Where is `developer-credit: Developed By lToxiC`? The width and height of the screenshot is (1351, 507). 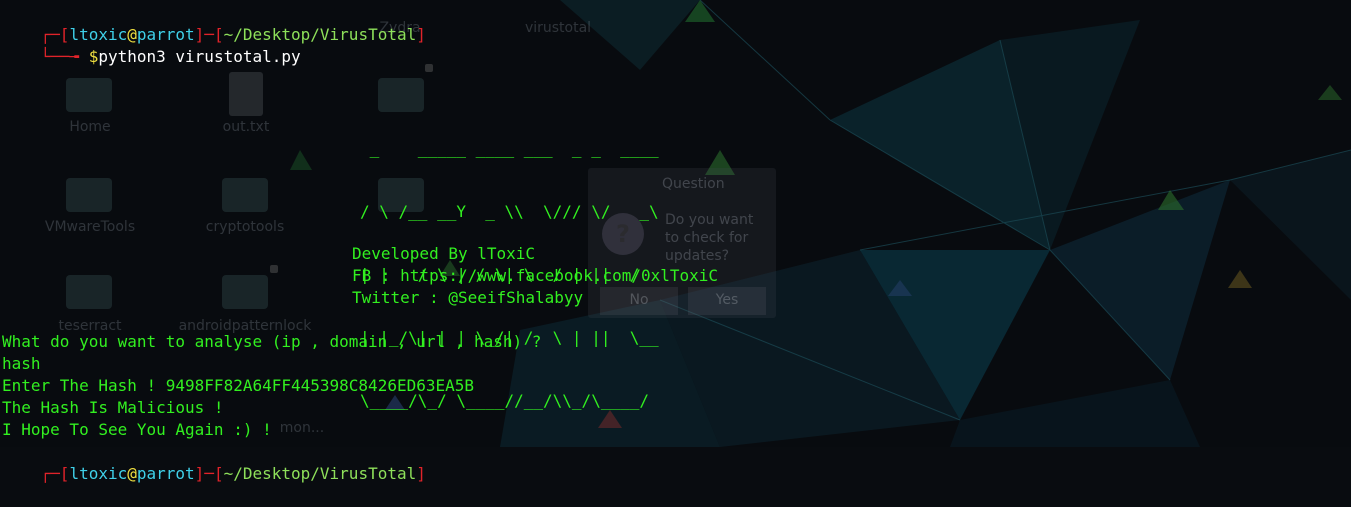 developer-credit: Developed By lToxiC is located at coordinates (444, 253).